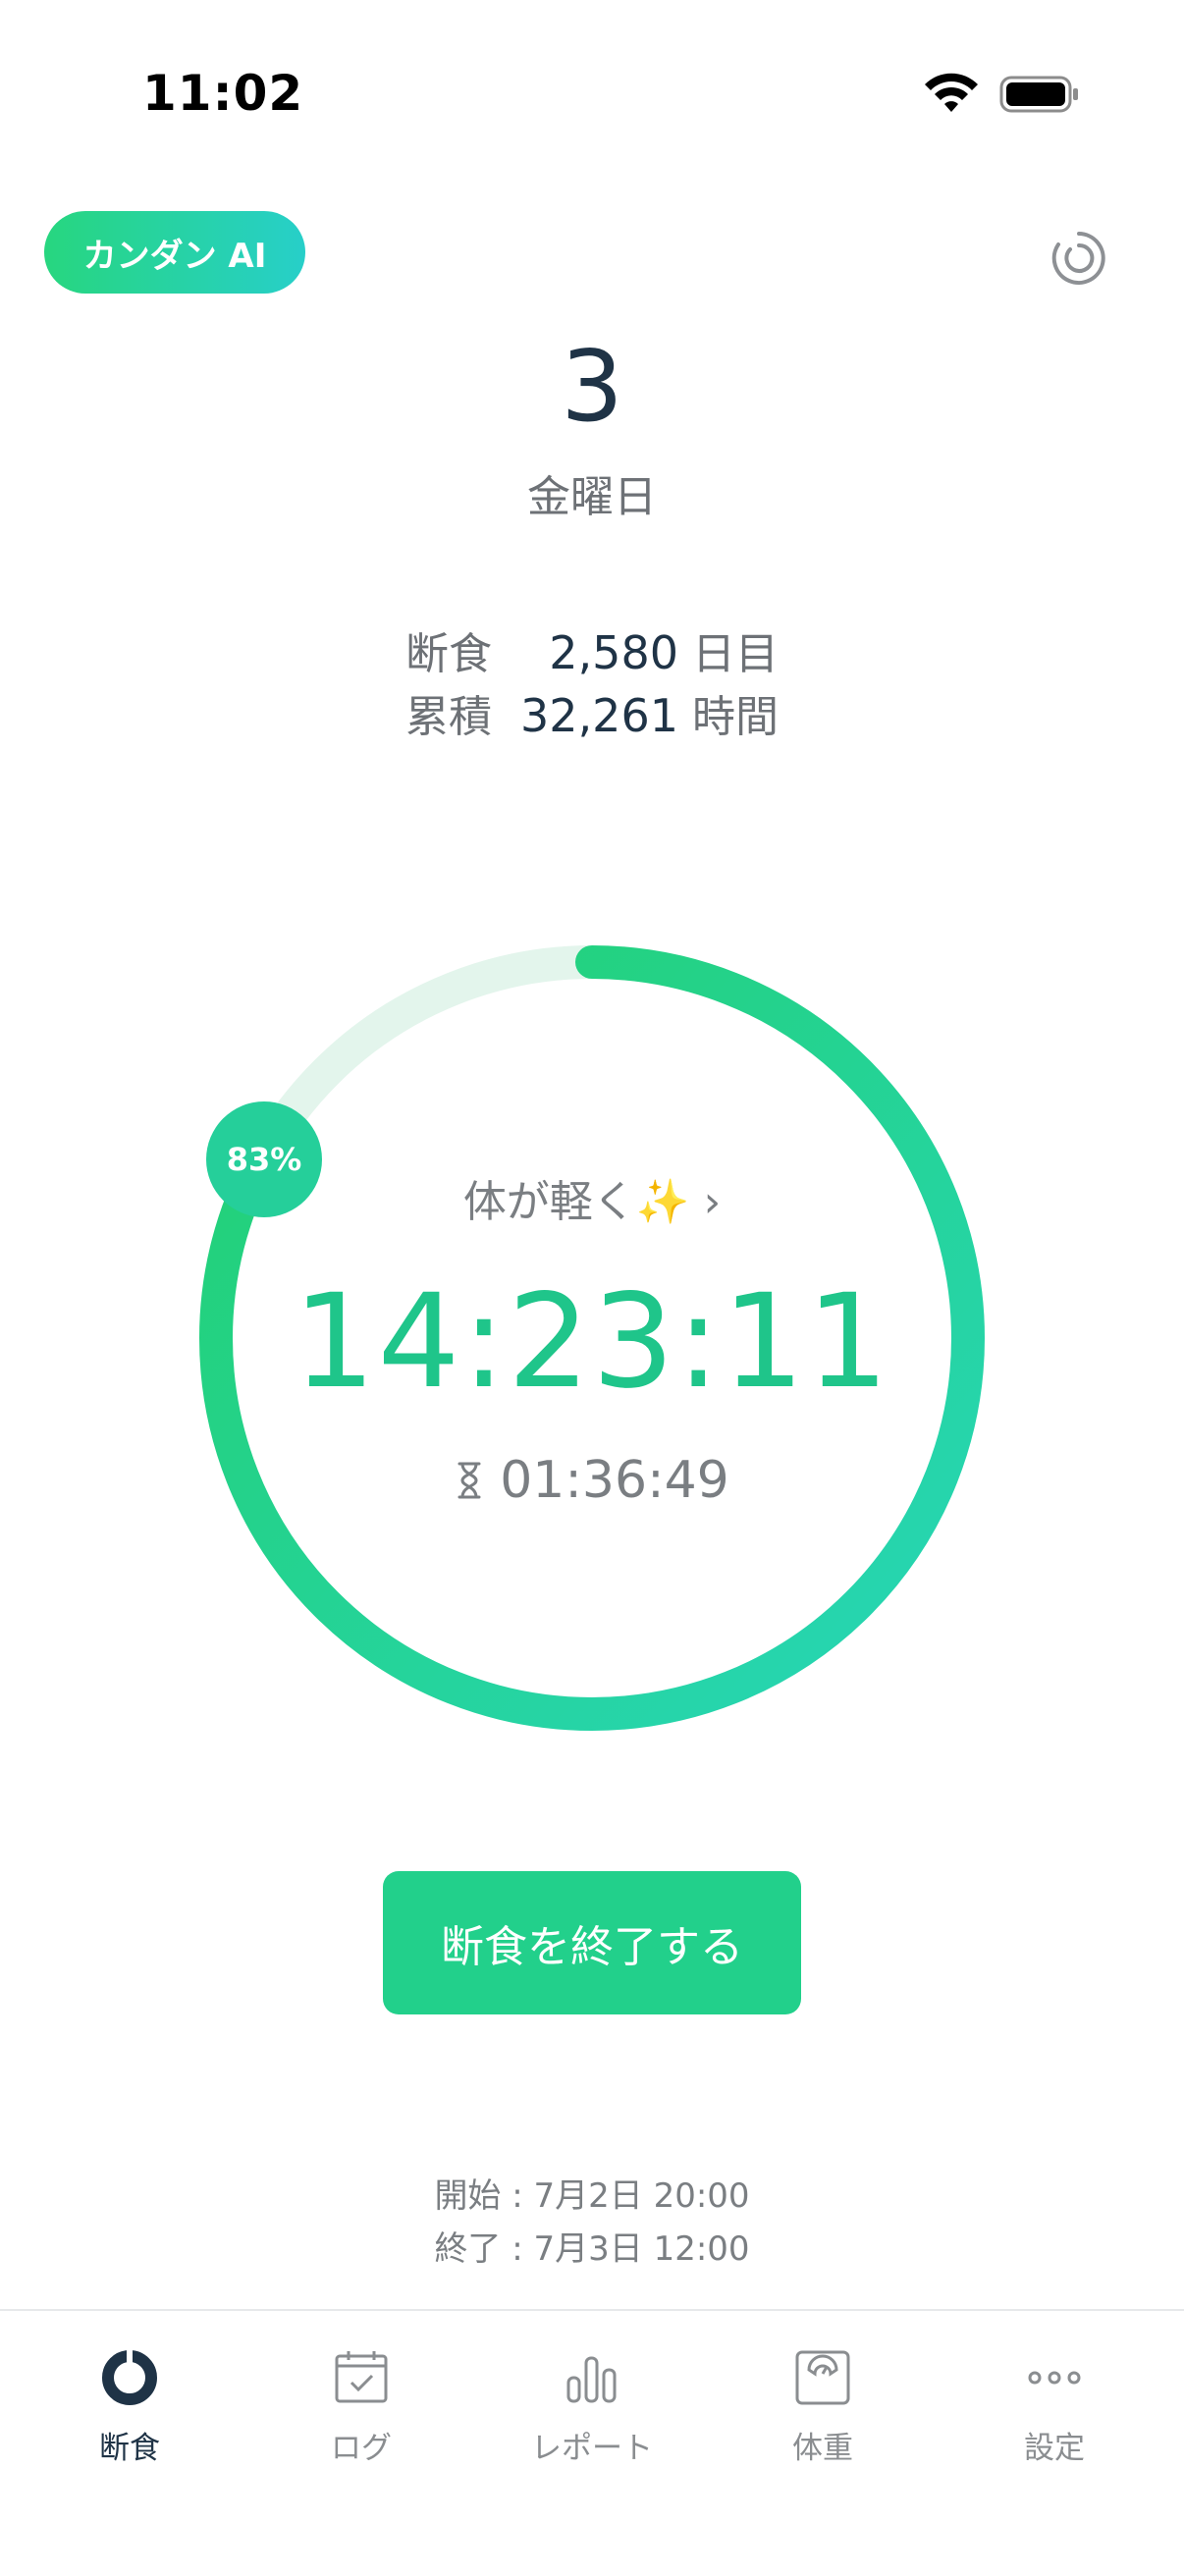 The width and height of the screenshot is (1184, 2576). What do you see at coordinates (1054, 2378) in the screenshot?
I see `more-dots-icon` at bounding box center [1054, 2378].